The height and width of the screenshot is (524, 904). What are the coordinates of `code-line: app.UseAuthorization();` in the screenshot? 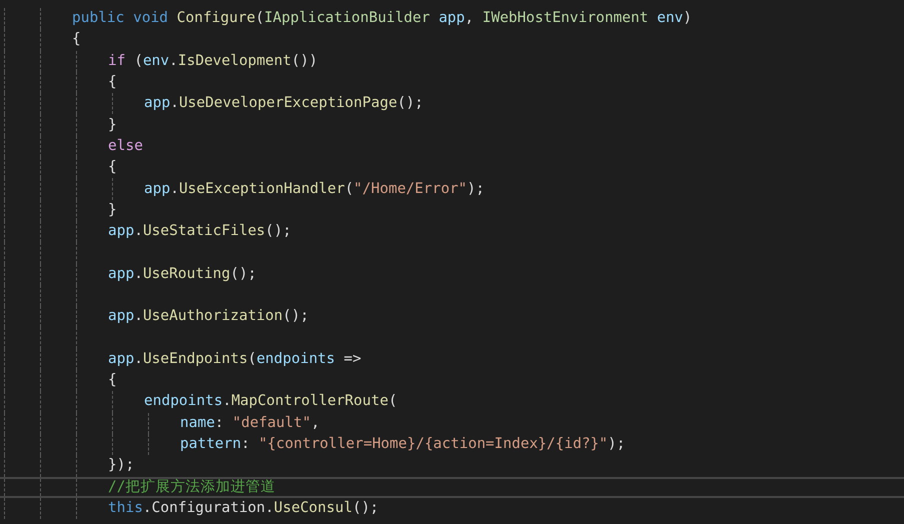 It's located at (208, 316).